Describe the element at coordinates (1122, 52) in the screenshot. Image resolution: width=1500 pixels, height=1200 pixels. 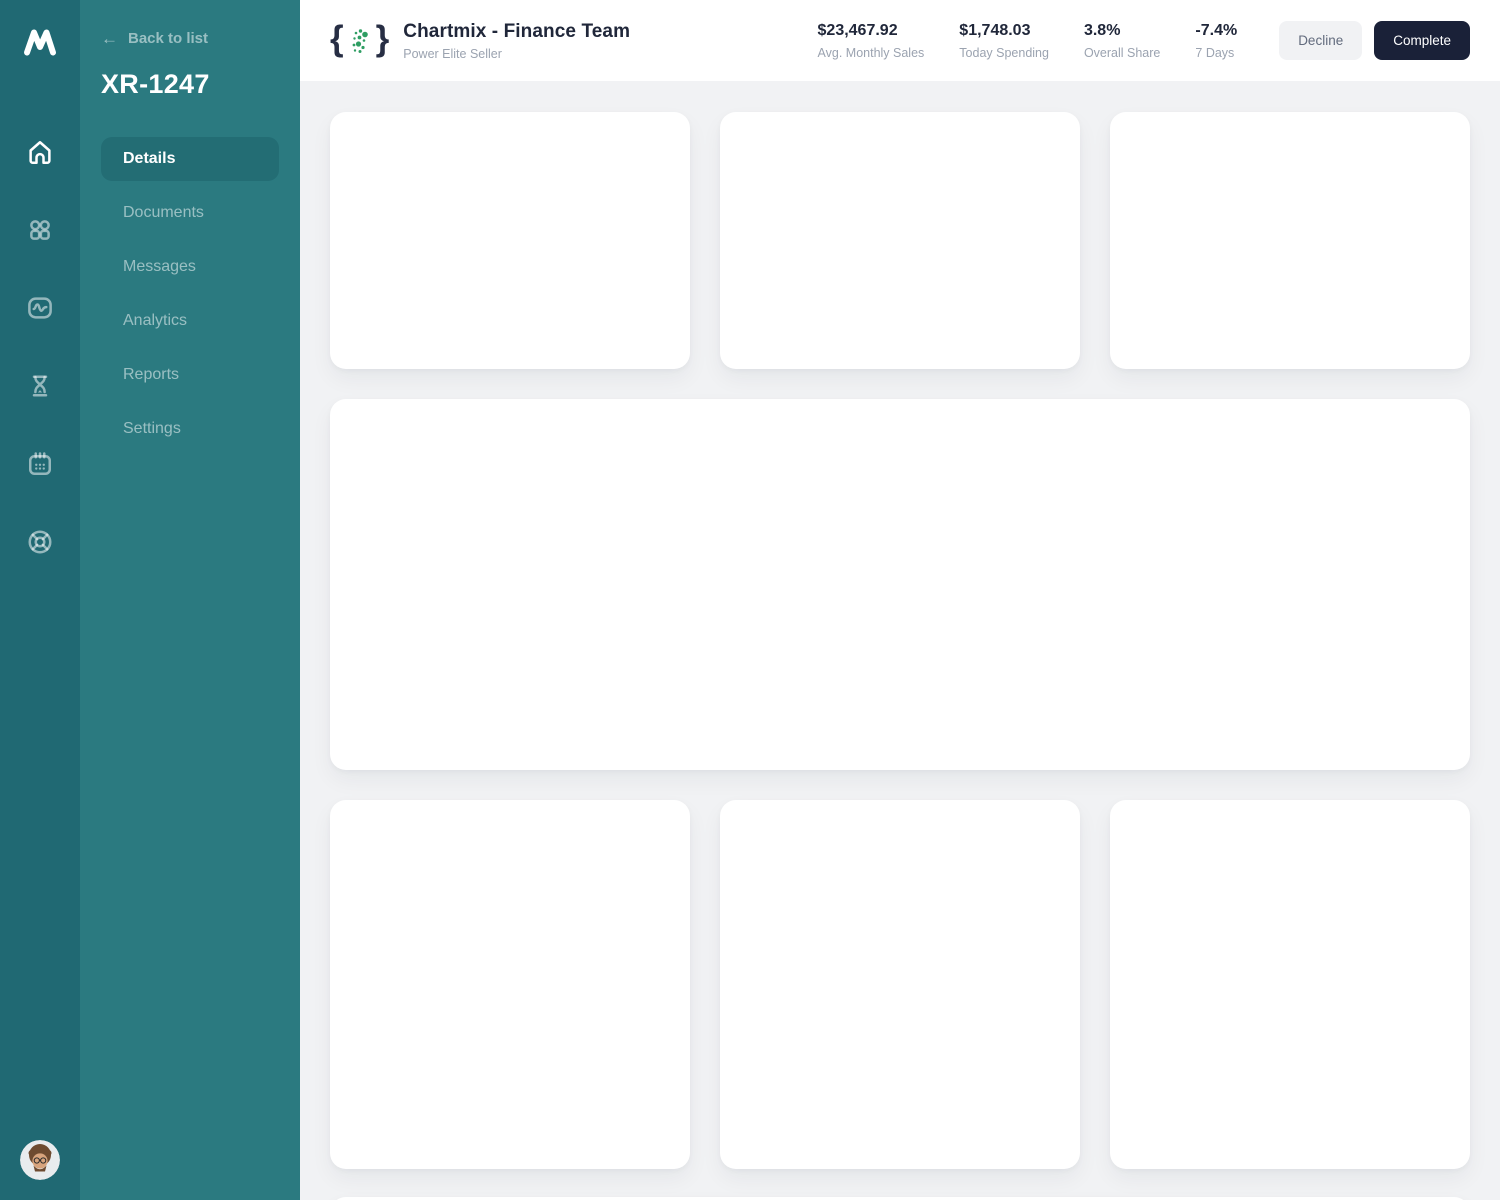
I see `stat-label: Overall Share` at that location.